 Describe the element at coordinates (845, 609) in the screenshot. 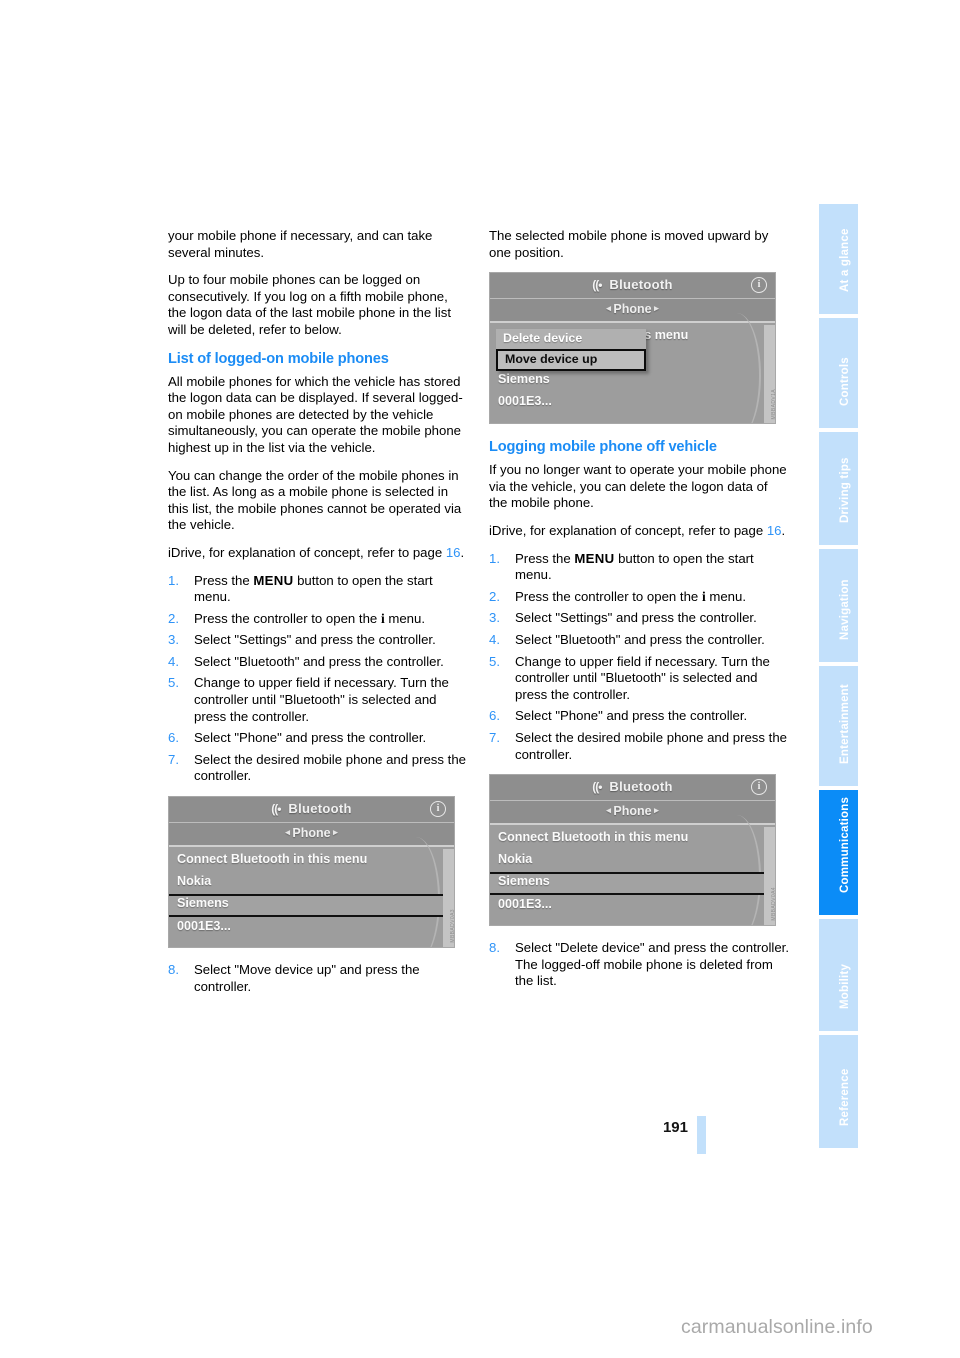

I see `sidebar-tab-label: Navigation` at that location.